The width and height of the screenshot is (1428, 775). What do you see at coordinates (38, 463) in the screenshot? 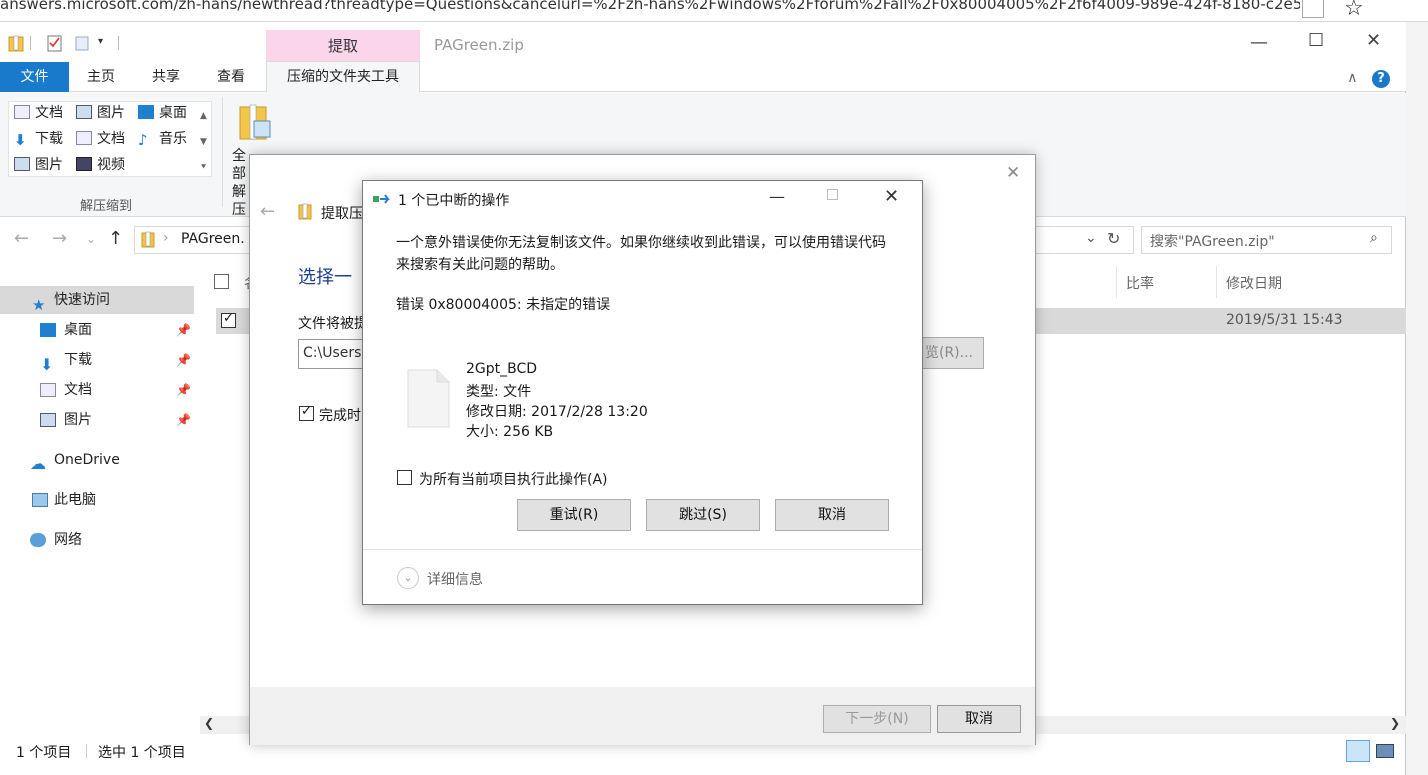
I see `cloud-icon: ☁` at bounding box center [38, 463].